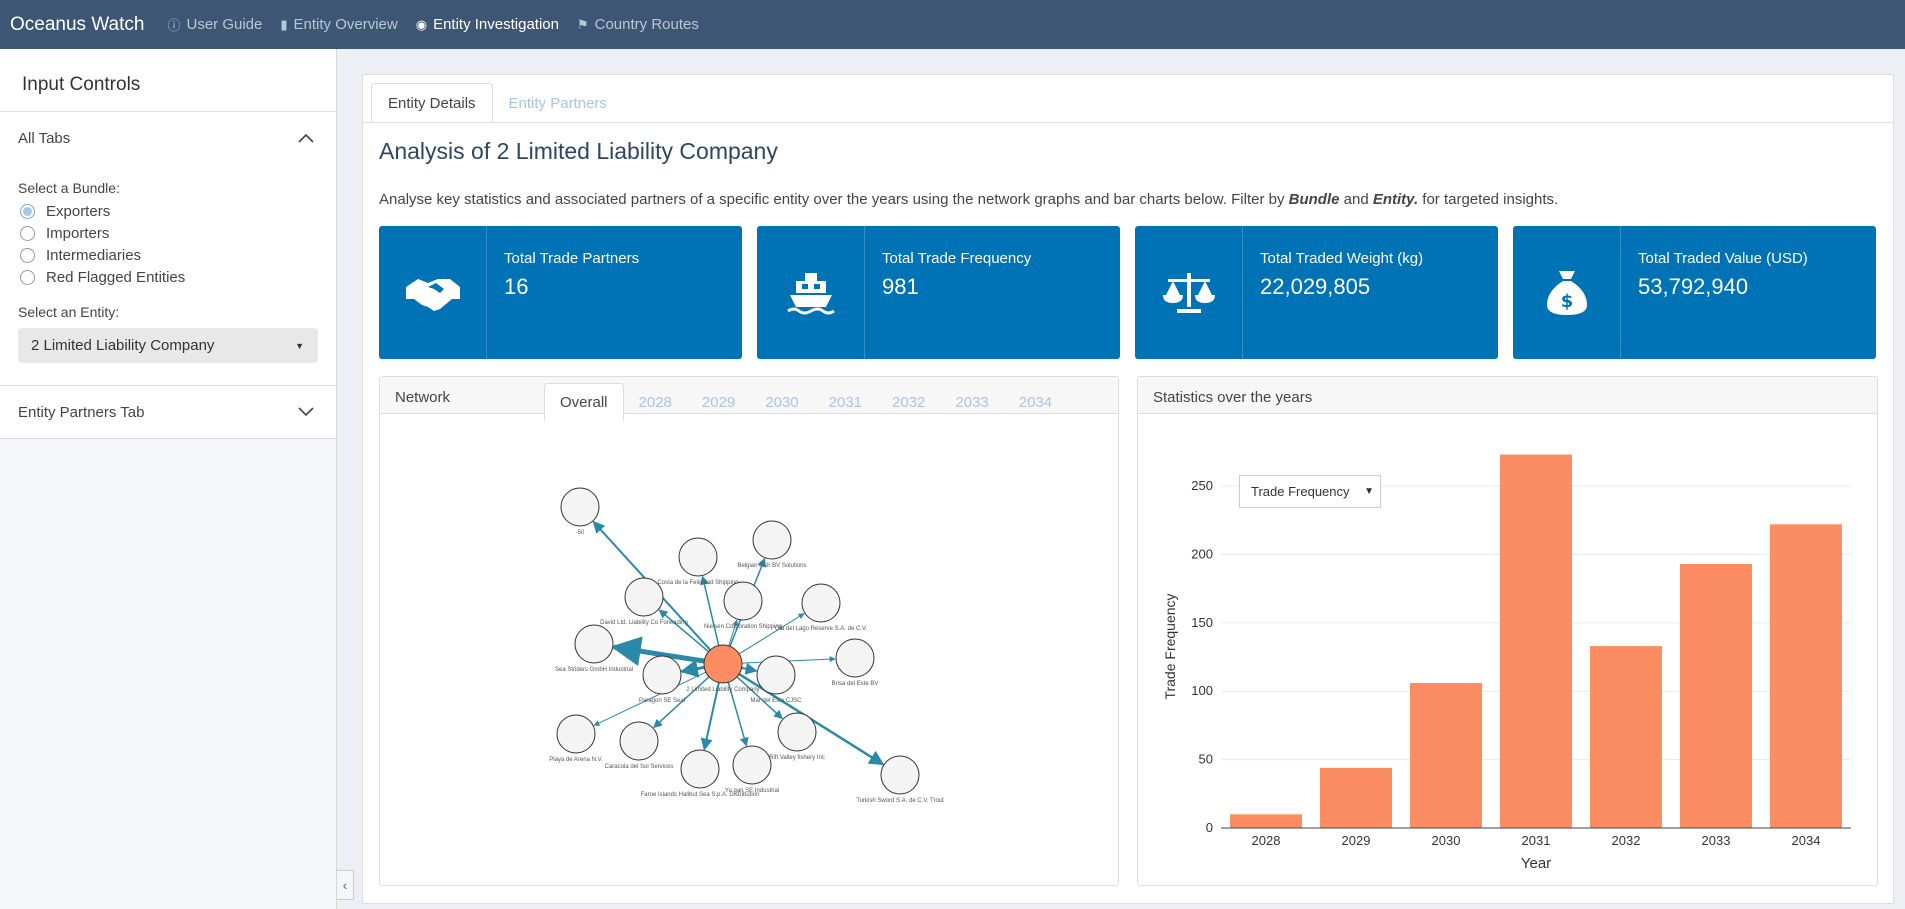 The height and width of the screenshot is (909, 1905). Describe the element at coordinates (168, 233) in the screenshot. I see `radio-importers: Importers` at that location.